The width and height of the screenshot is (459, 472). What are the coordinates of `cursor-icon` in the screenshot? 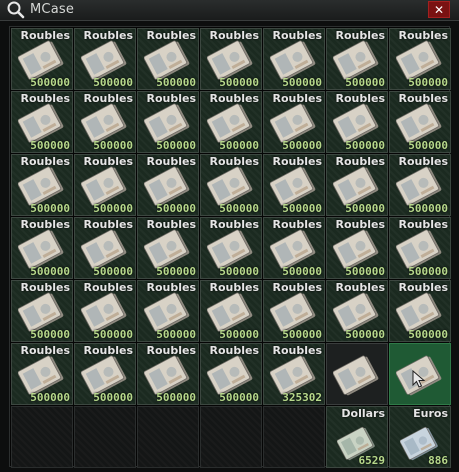 It's located at (419, 379).